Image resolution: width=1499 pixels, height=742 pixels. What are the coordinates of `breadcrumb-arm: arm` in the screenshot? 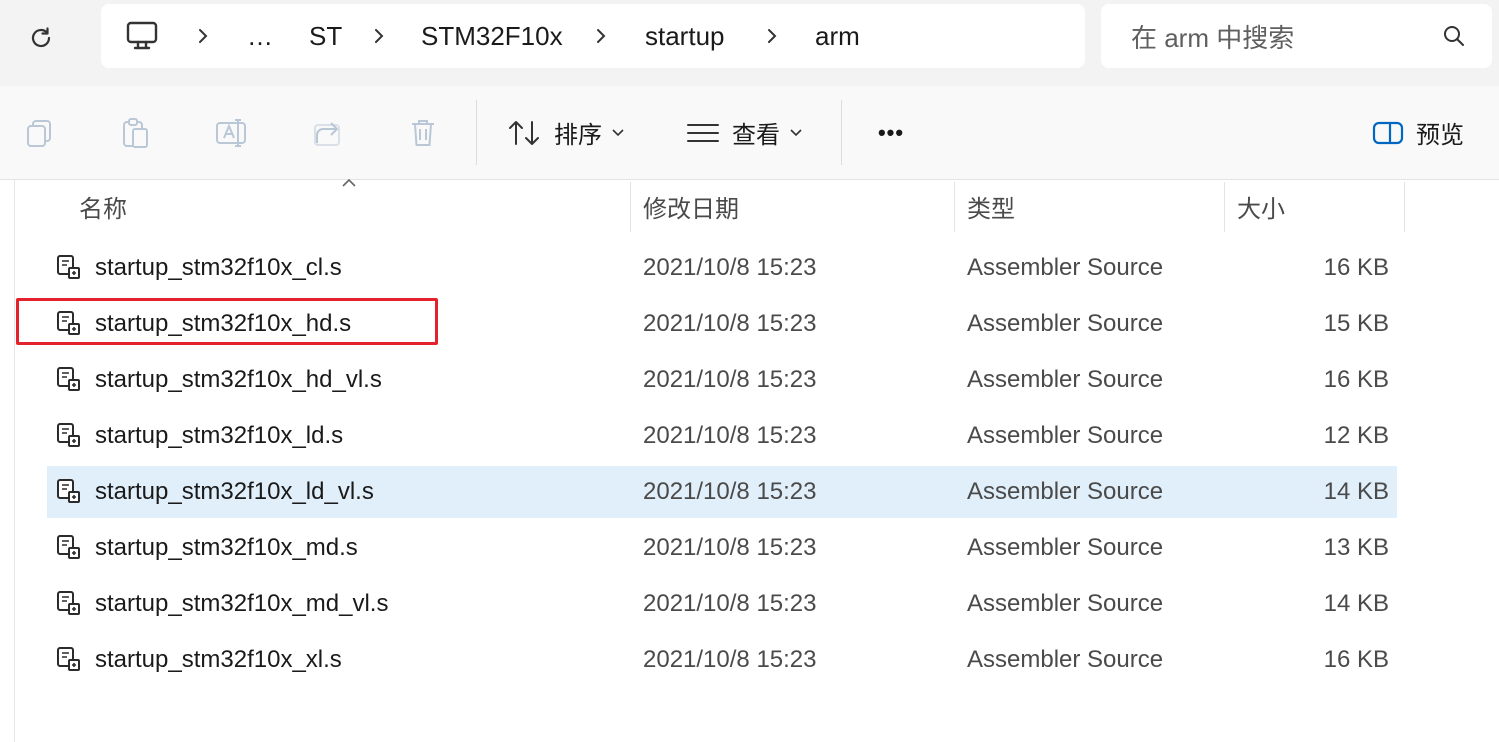 It's located at (837, 36).